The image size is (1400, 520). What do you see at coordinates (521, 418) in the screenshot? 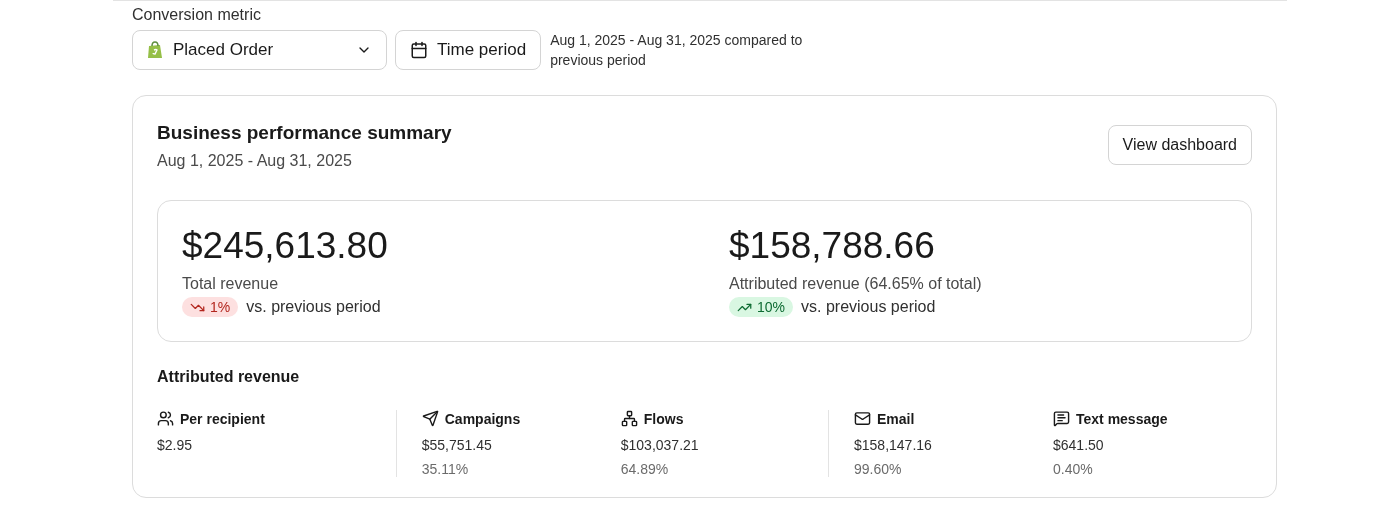
I see `stat-label: Campaigns` at bounding box center [521, 418].